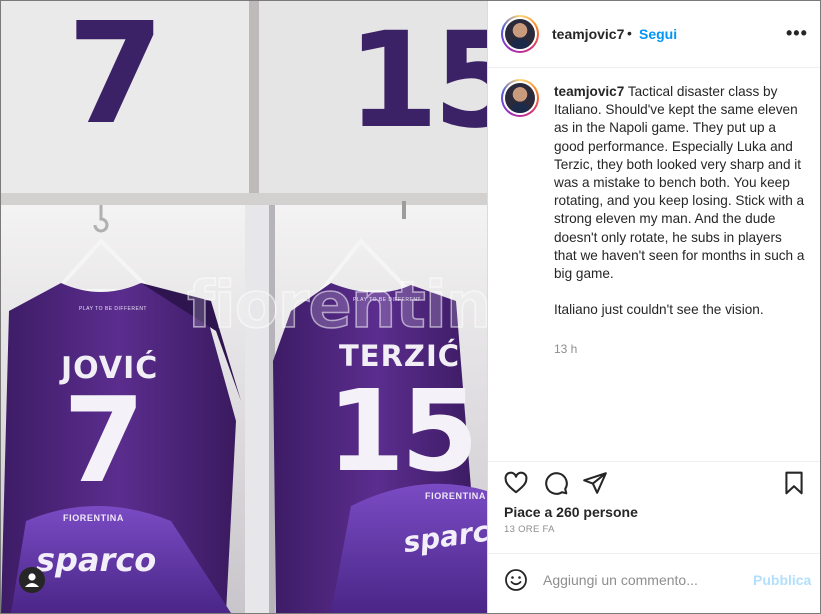  I want to click on post-date: 13 ORE FA, so click(529, 529).